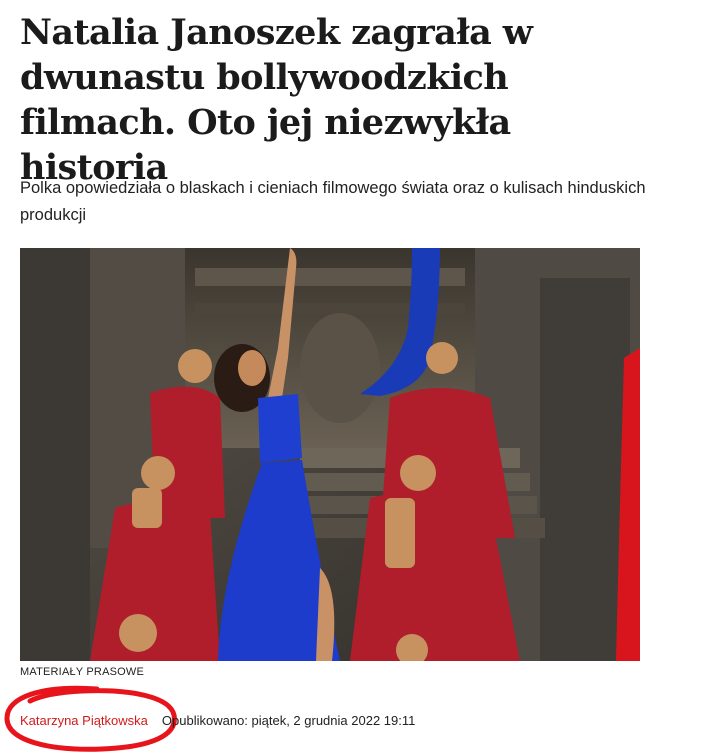  Describe the element at coordinates (82, 672) in the screenshot. I see `photo-credit: MATERIAŁY PRASOWE` at that location.